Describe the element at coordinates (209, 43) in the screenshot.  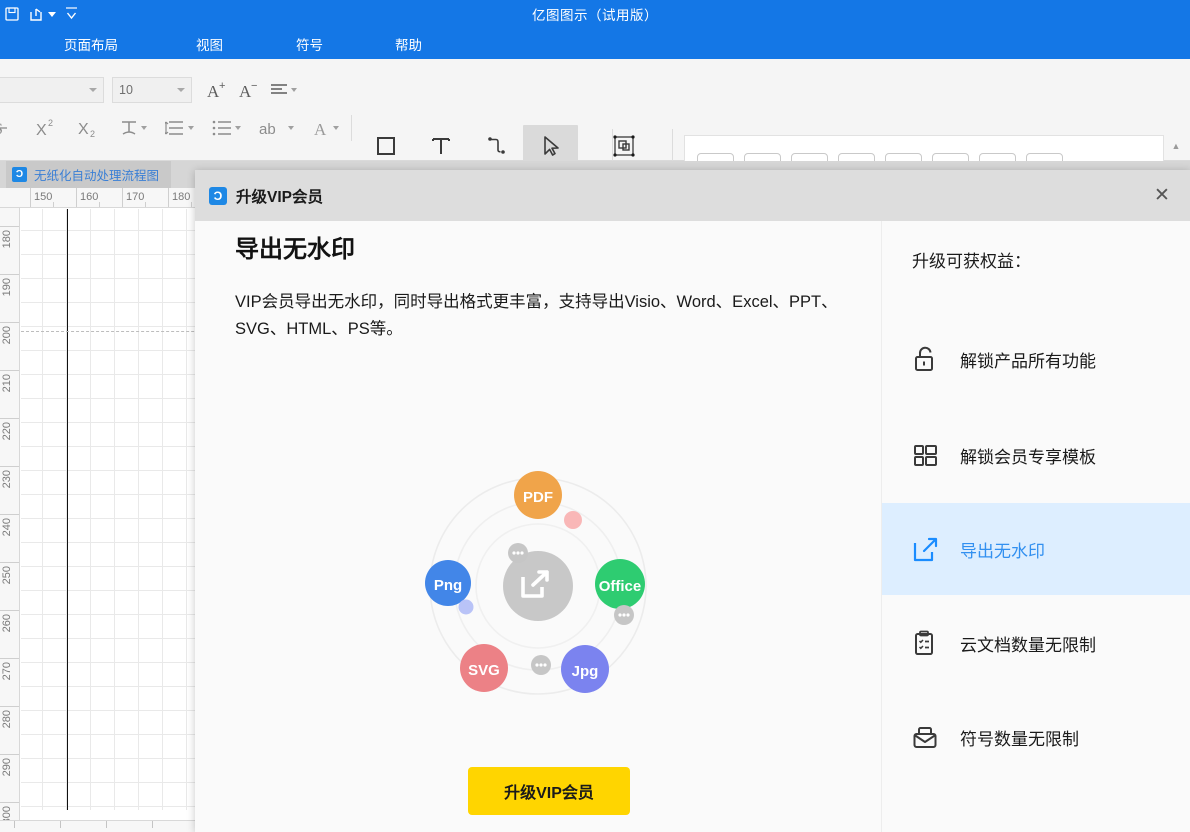
I see `menu-item-view: 视图` at that location.